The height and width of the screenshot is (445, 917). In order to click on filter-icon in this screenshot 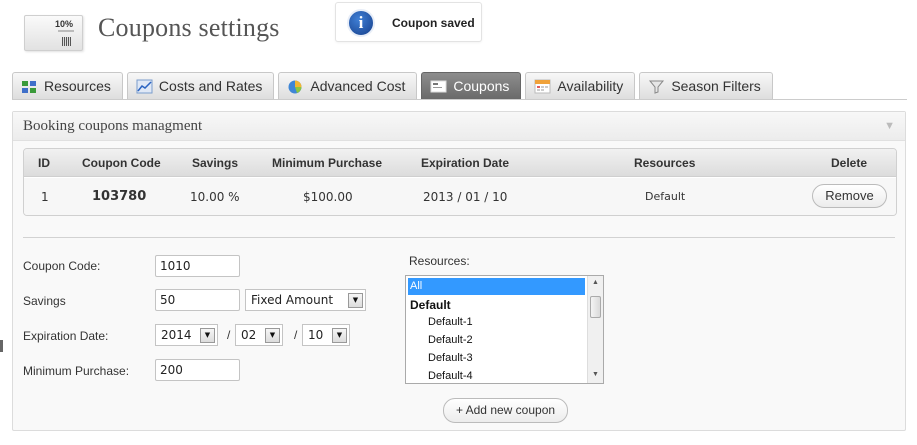, I will do `click(656, 86)`.